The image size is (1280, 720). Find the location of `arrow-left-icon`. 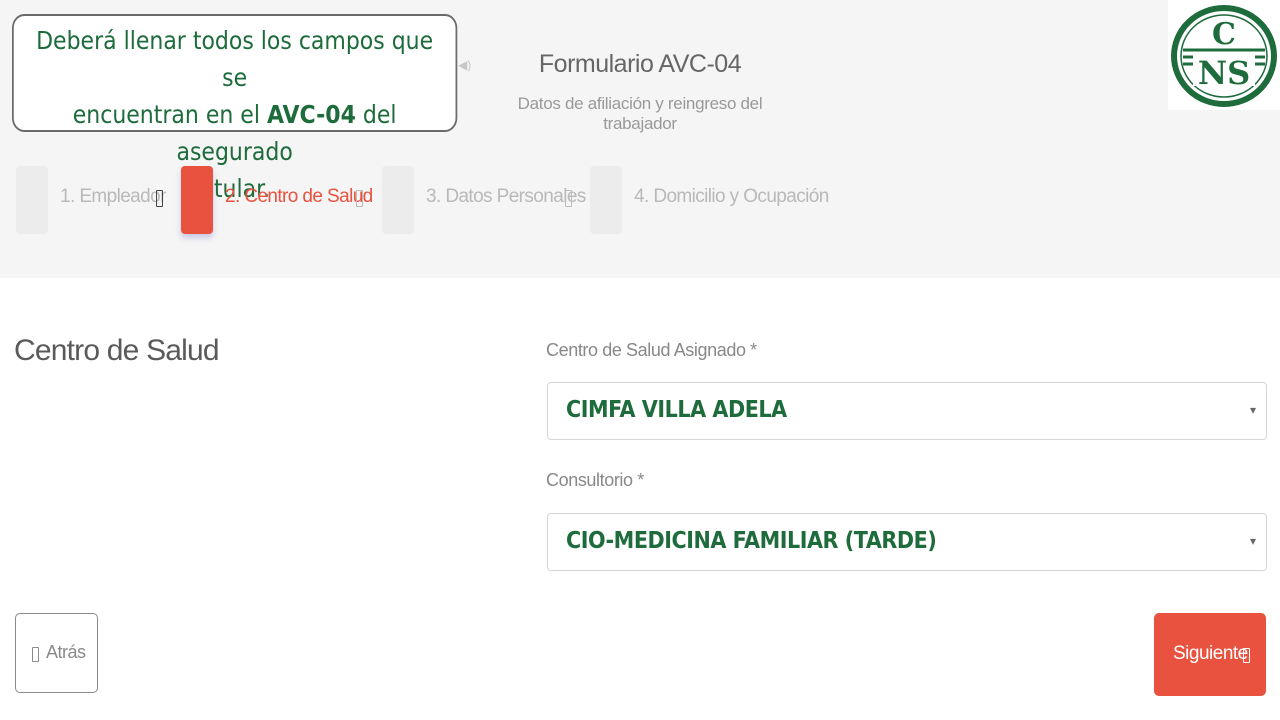

arrow-left-icon is located at coordinates (35, 654).